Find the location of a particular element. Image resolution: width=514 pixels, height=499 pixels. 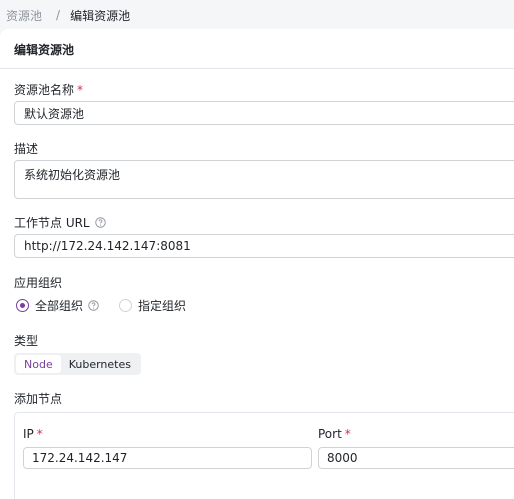

pool-name-value: 默认资源池 is located at coordinates (54, 113).